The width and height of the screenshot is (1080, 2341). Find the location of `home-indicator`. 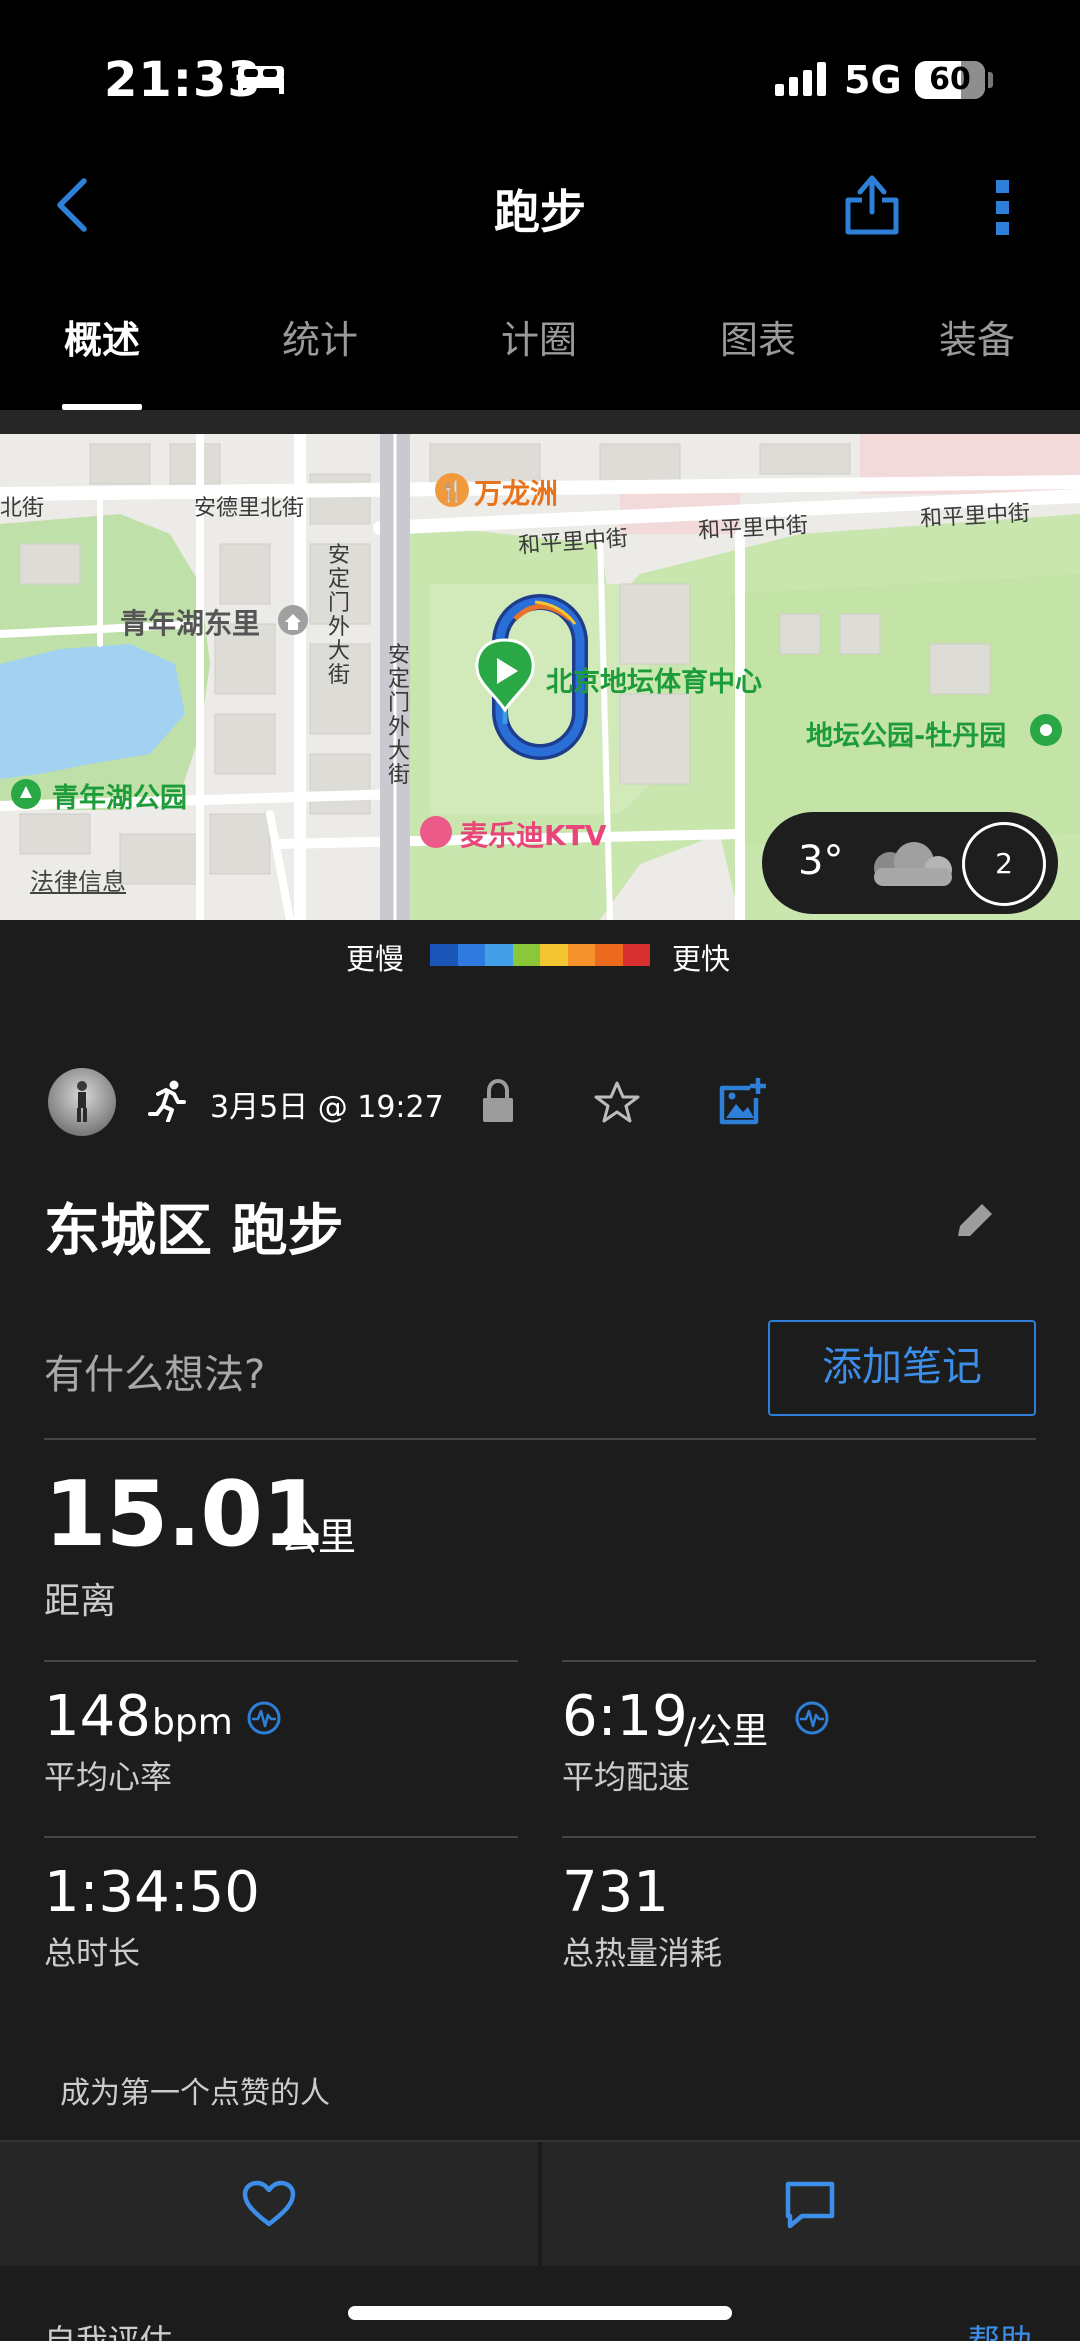

home-indicator is located at coordinates (540, 2313).